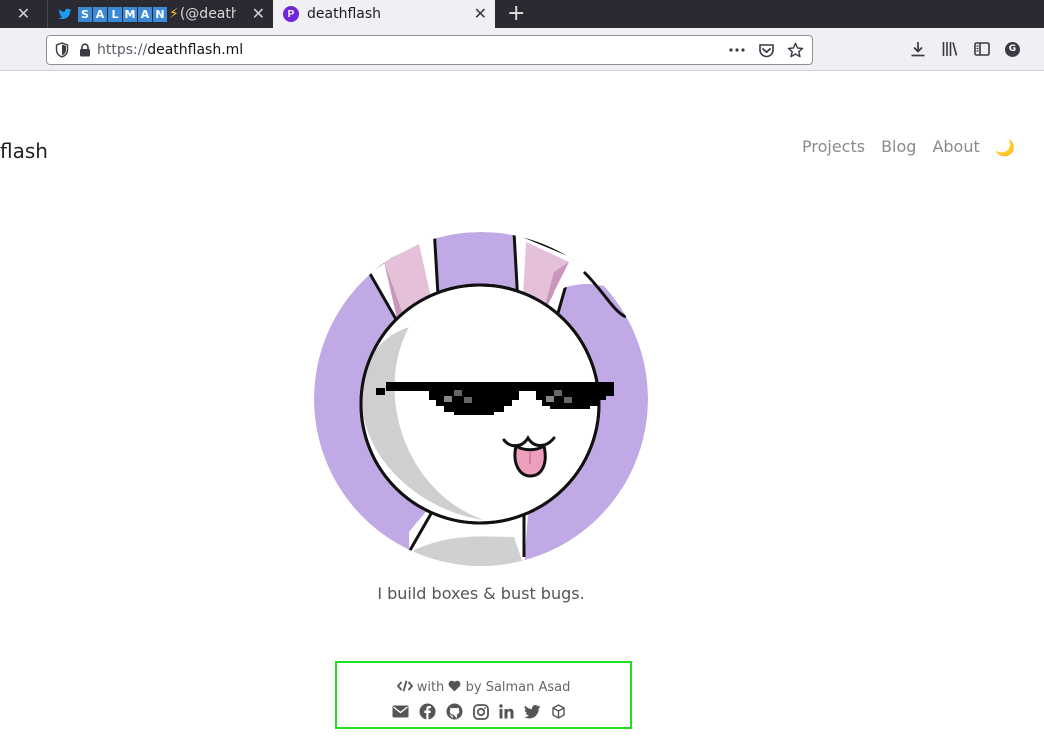  What do you see at coordinates (516, 14) in the screenshot?
I see `new-tab-button: +` at bounding box center [516, 14].